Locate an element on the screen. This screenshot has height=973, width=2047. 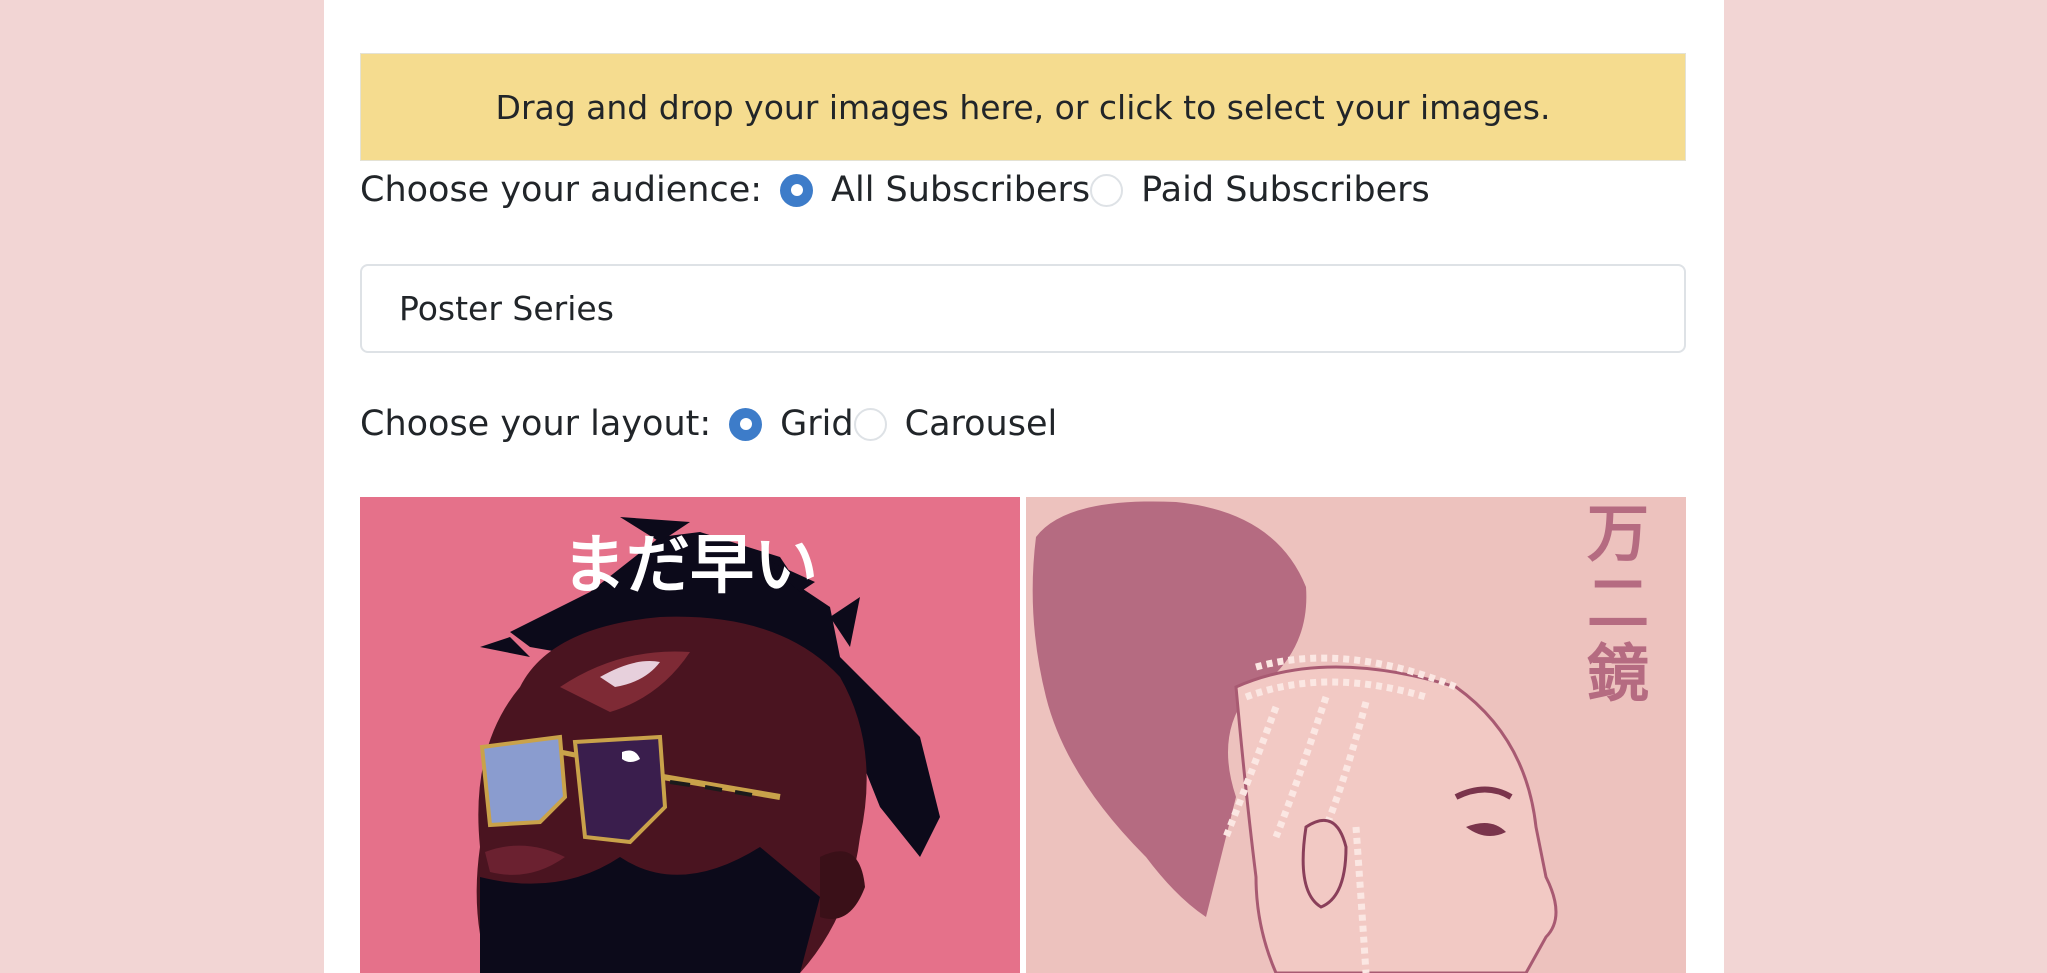
audience-option-all: All Subscribers is located at coordinates (935, 190).